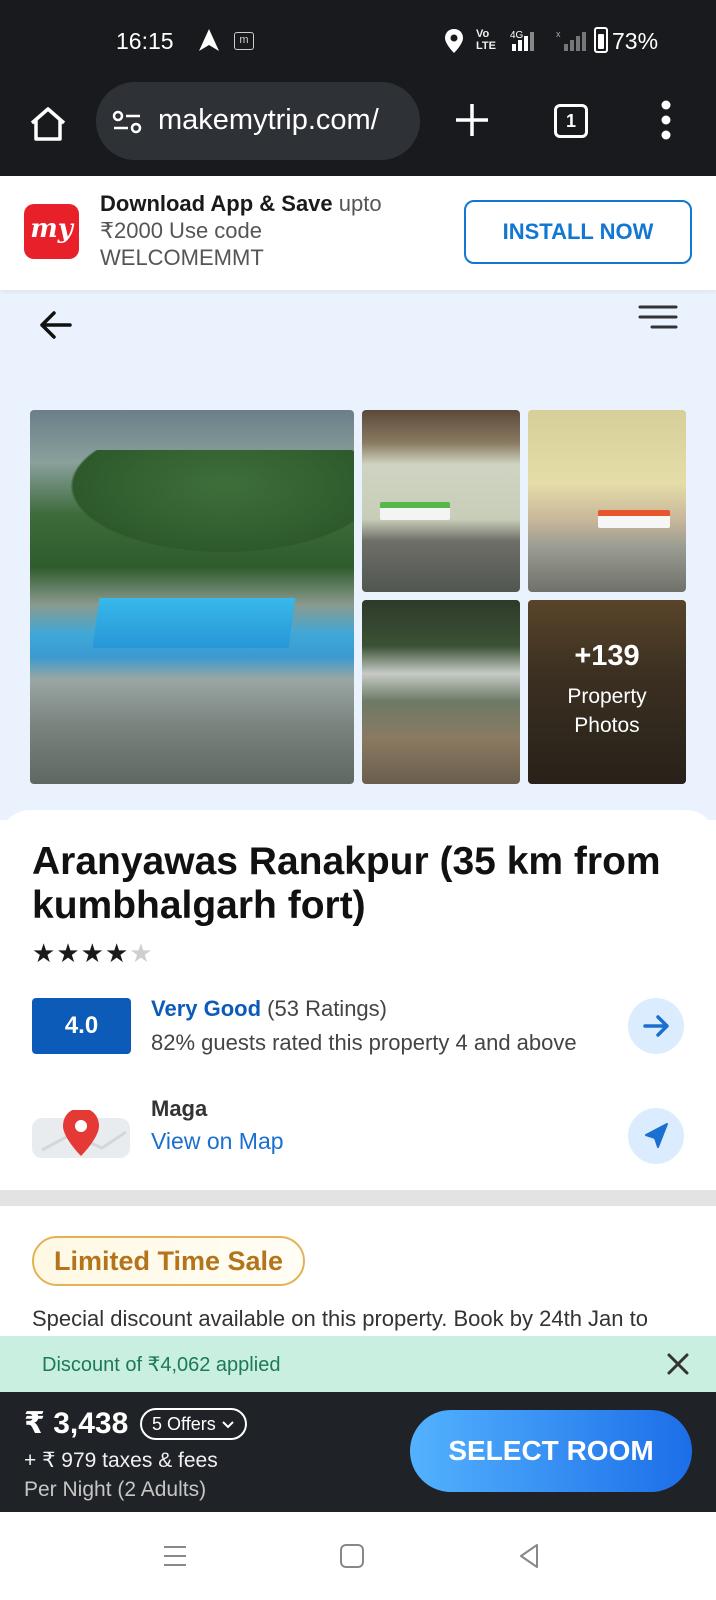  Describe the element at coordinates (145, 41) in the screenshot. I see `status-time: 16:15` at that location.